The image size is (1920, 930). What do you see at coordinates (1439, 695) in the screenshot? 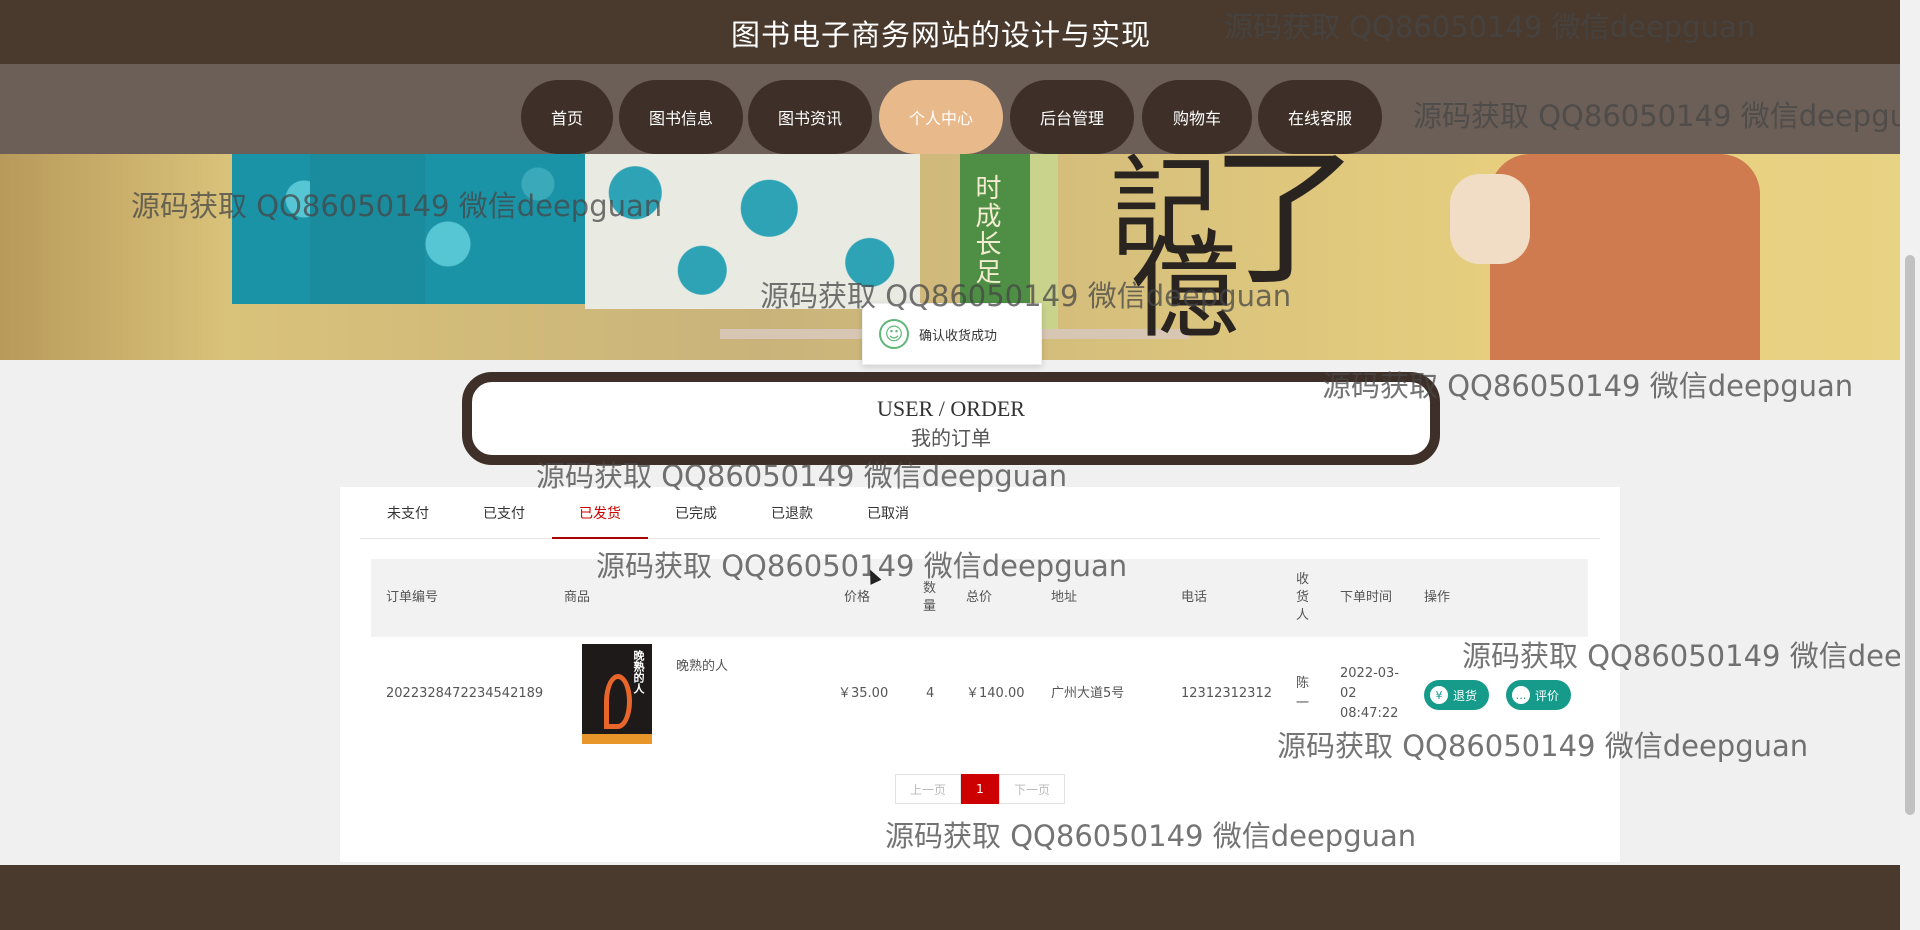
I see `yen-icon: ¥` at bounding box center [1439, 695].